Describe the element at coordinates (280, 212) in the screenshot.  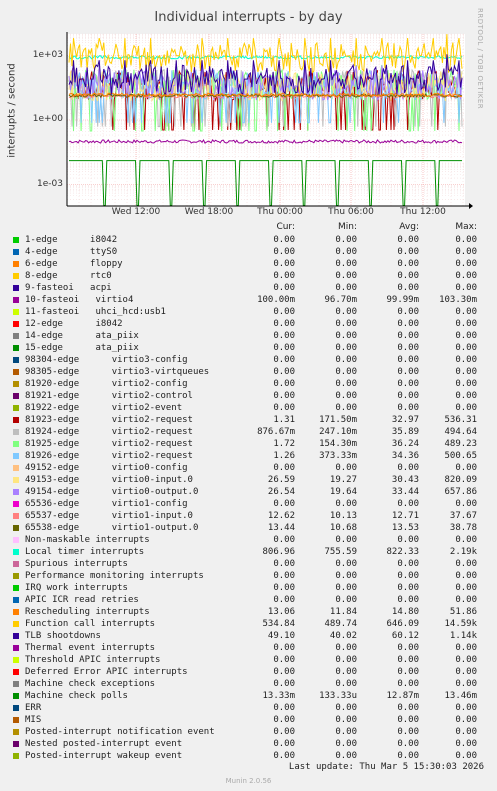
I see `x-tick-label: Thu 00:00` at that location.